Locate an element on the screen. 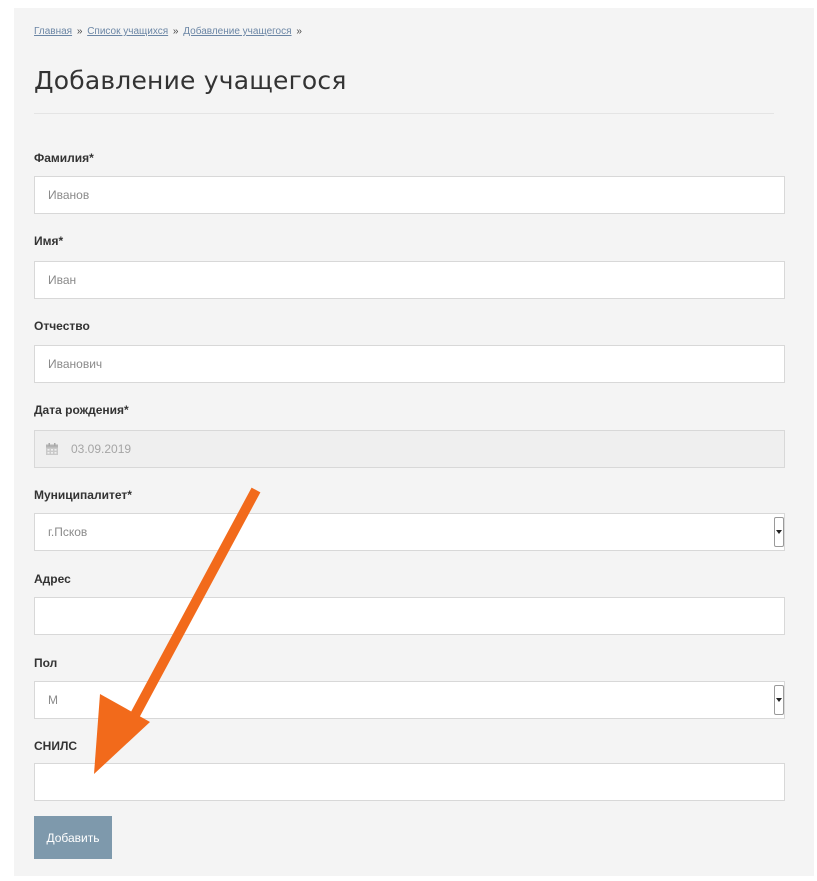  breadcrumb-link-home: Главная is located at coordinates (53, 31).